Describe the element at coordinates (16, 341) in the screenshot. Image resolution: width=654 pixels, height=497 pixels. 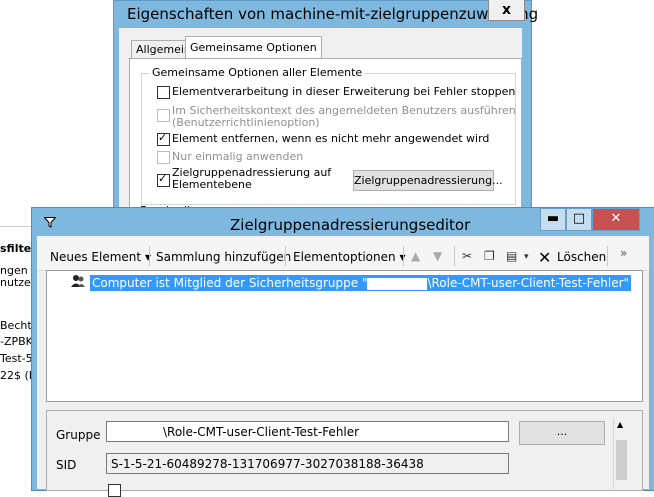
I see `background-text: -ZPBK` at that location.